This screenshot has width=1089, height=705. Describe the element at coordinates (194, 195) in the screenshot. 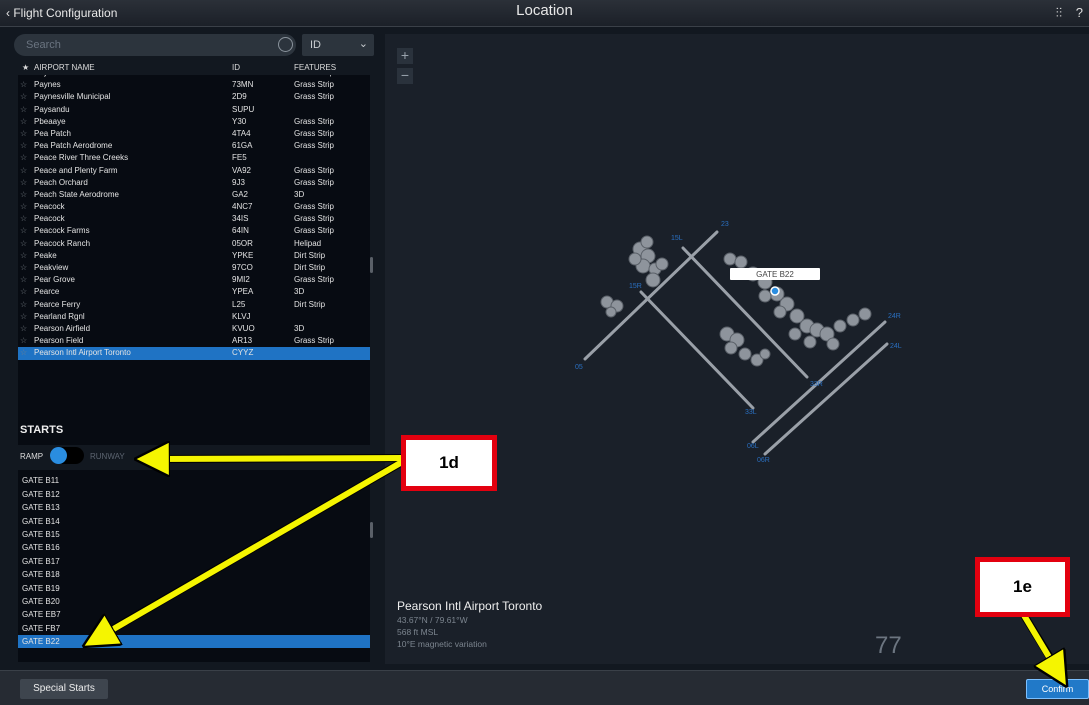

I see `airport-row: ☆ Peach State Aerodrome GA2 3D` at that location.